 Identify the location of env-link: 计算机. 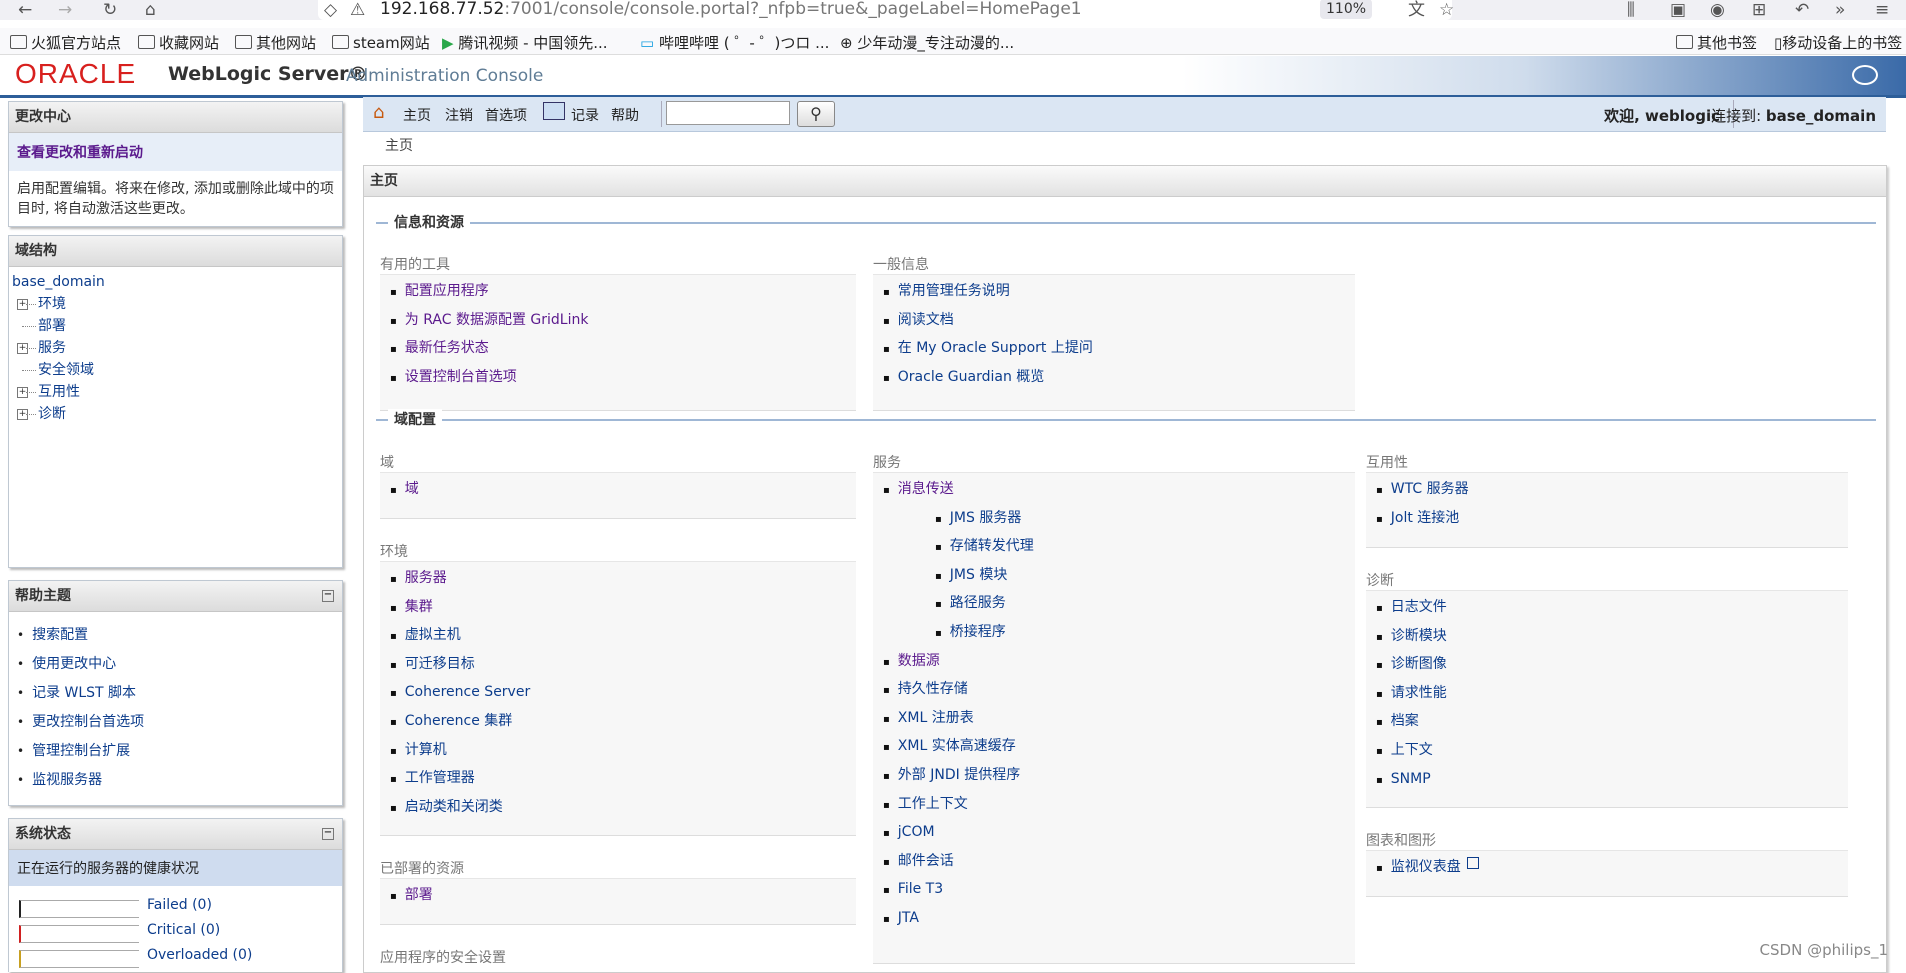
(623, 754).